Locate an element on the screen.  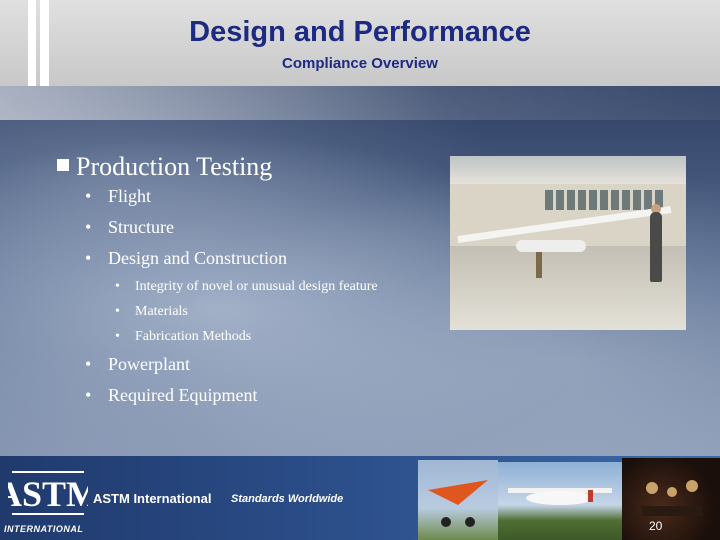
aircraft-glyph-icon is located at coordinates (560, 496).